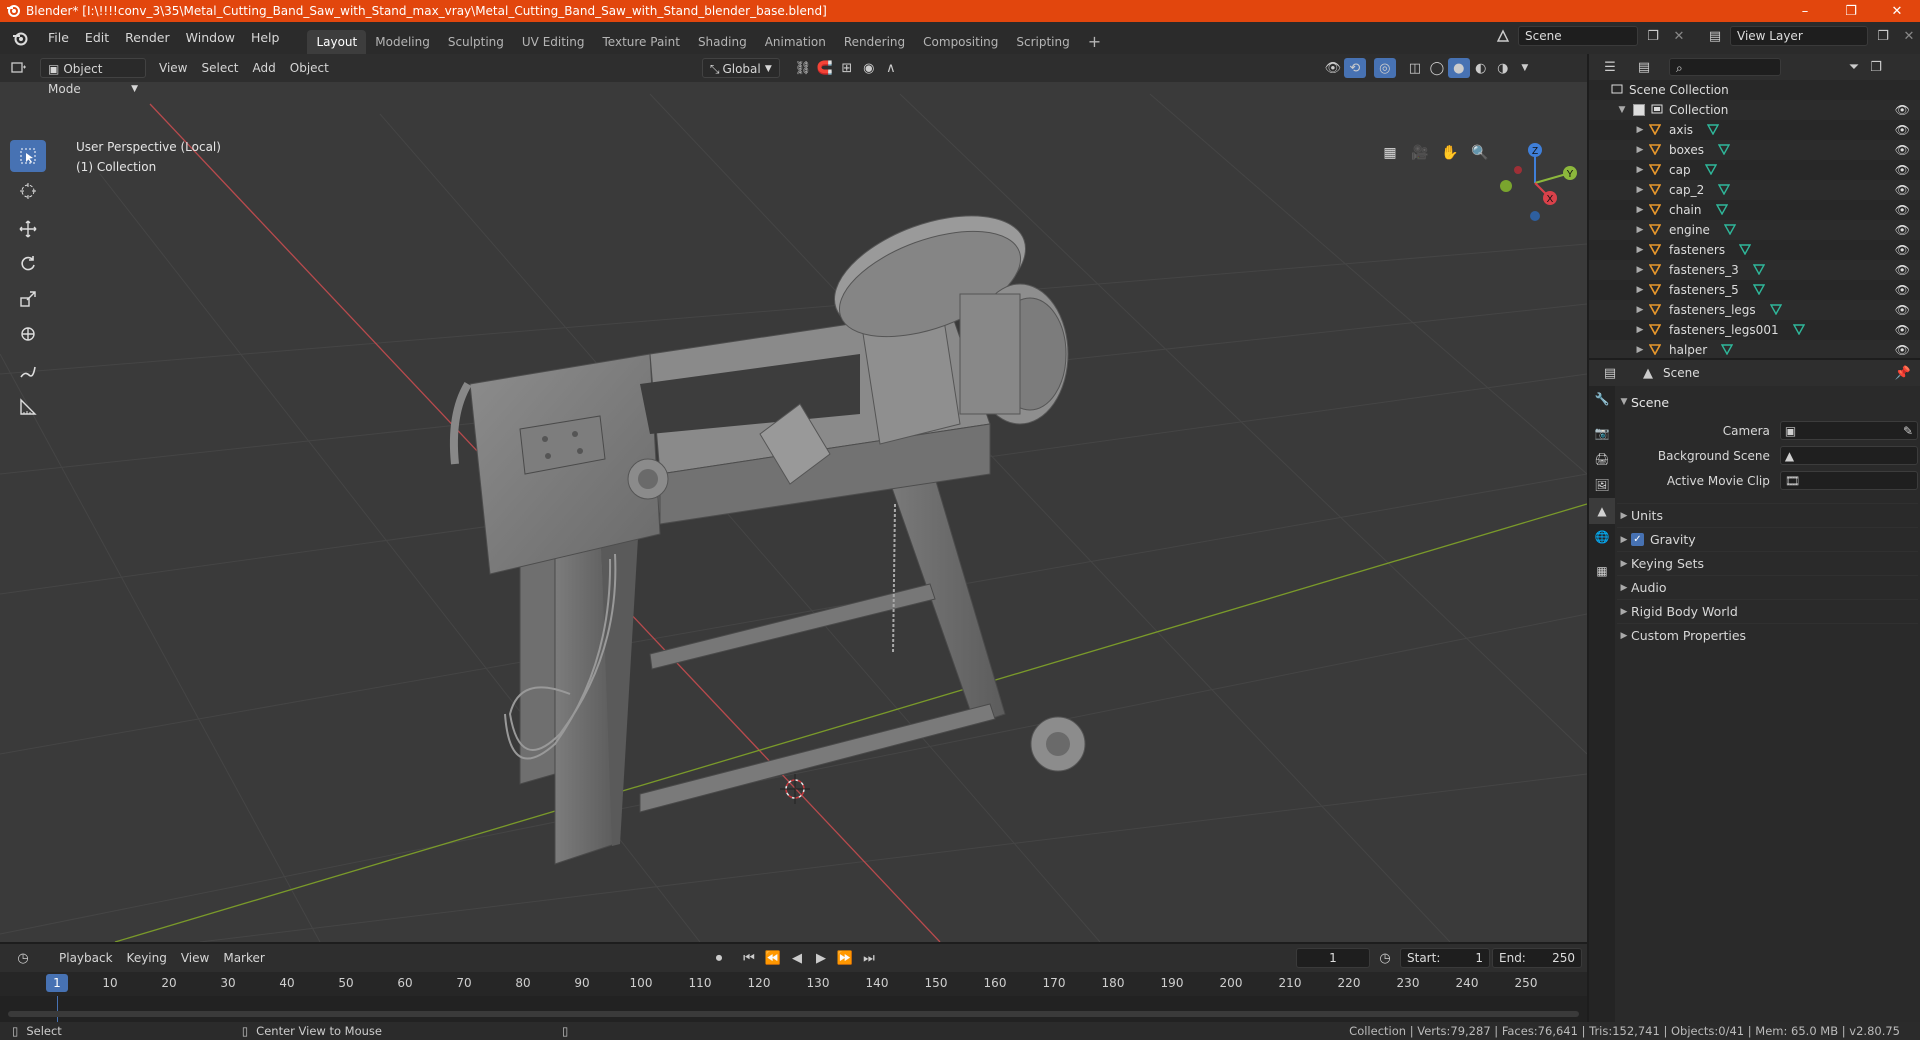  Describe the element at coordinates (147, 958) in the screenshot. I see `timeline-menu-keying: Keying` at that location.